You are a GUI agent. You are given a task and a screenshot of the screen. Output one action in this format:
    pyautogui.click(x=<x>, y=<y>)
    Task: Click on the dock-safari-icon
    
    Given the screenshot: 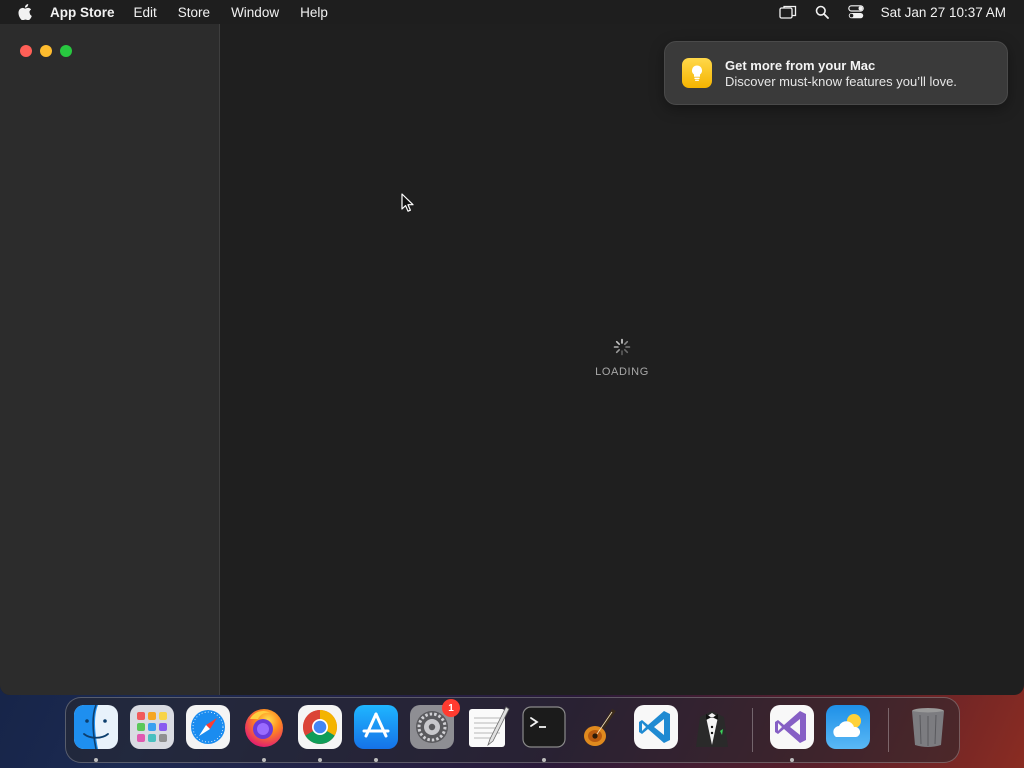 What is the action you would take?
    pyautogui.click(x=208, y=727)
    